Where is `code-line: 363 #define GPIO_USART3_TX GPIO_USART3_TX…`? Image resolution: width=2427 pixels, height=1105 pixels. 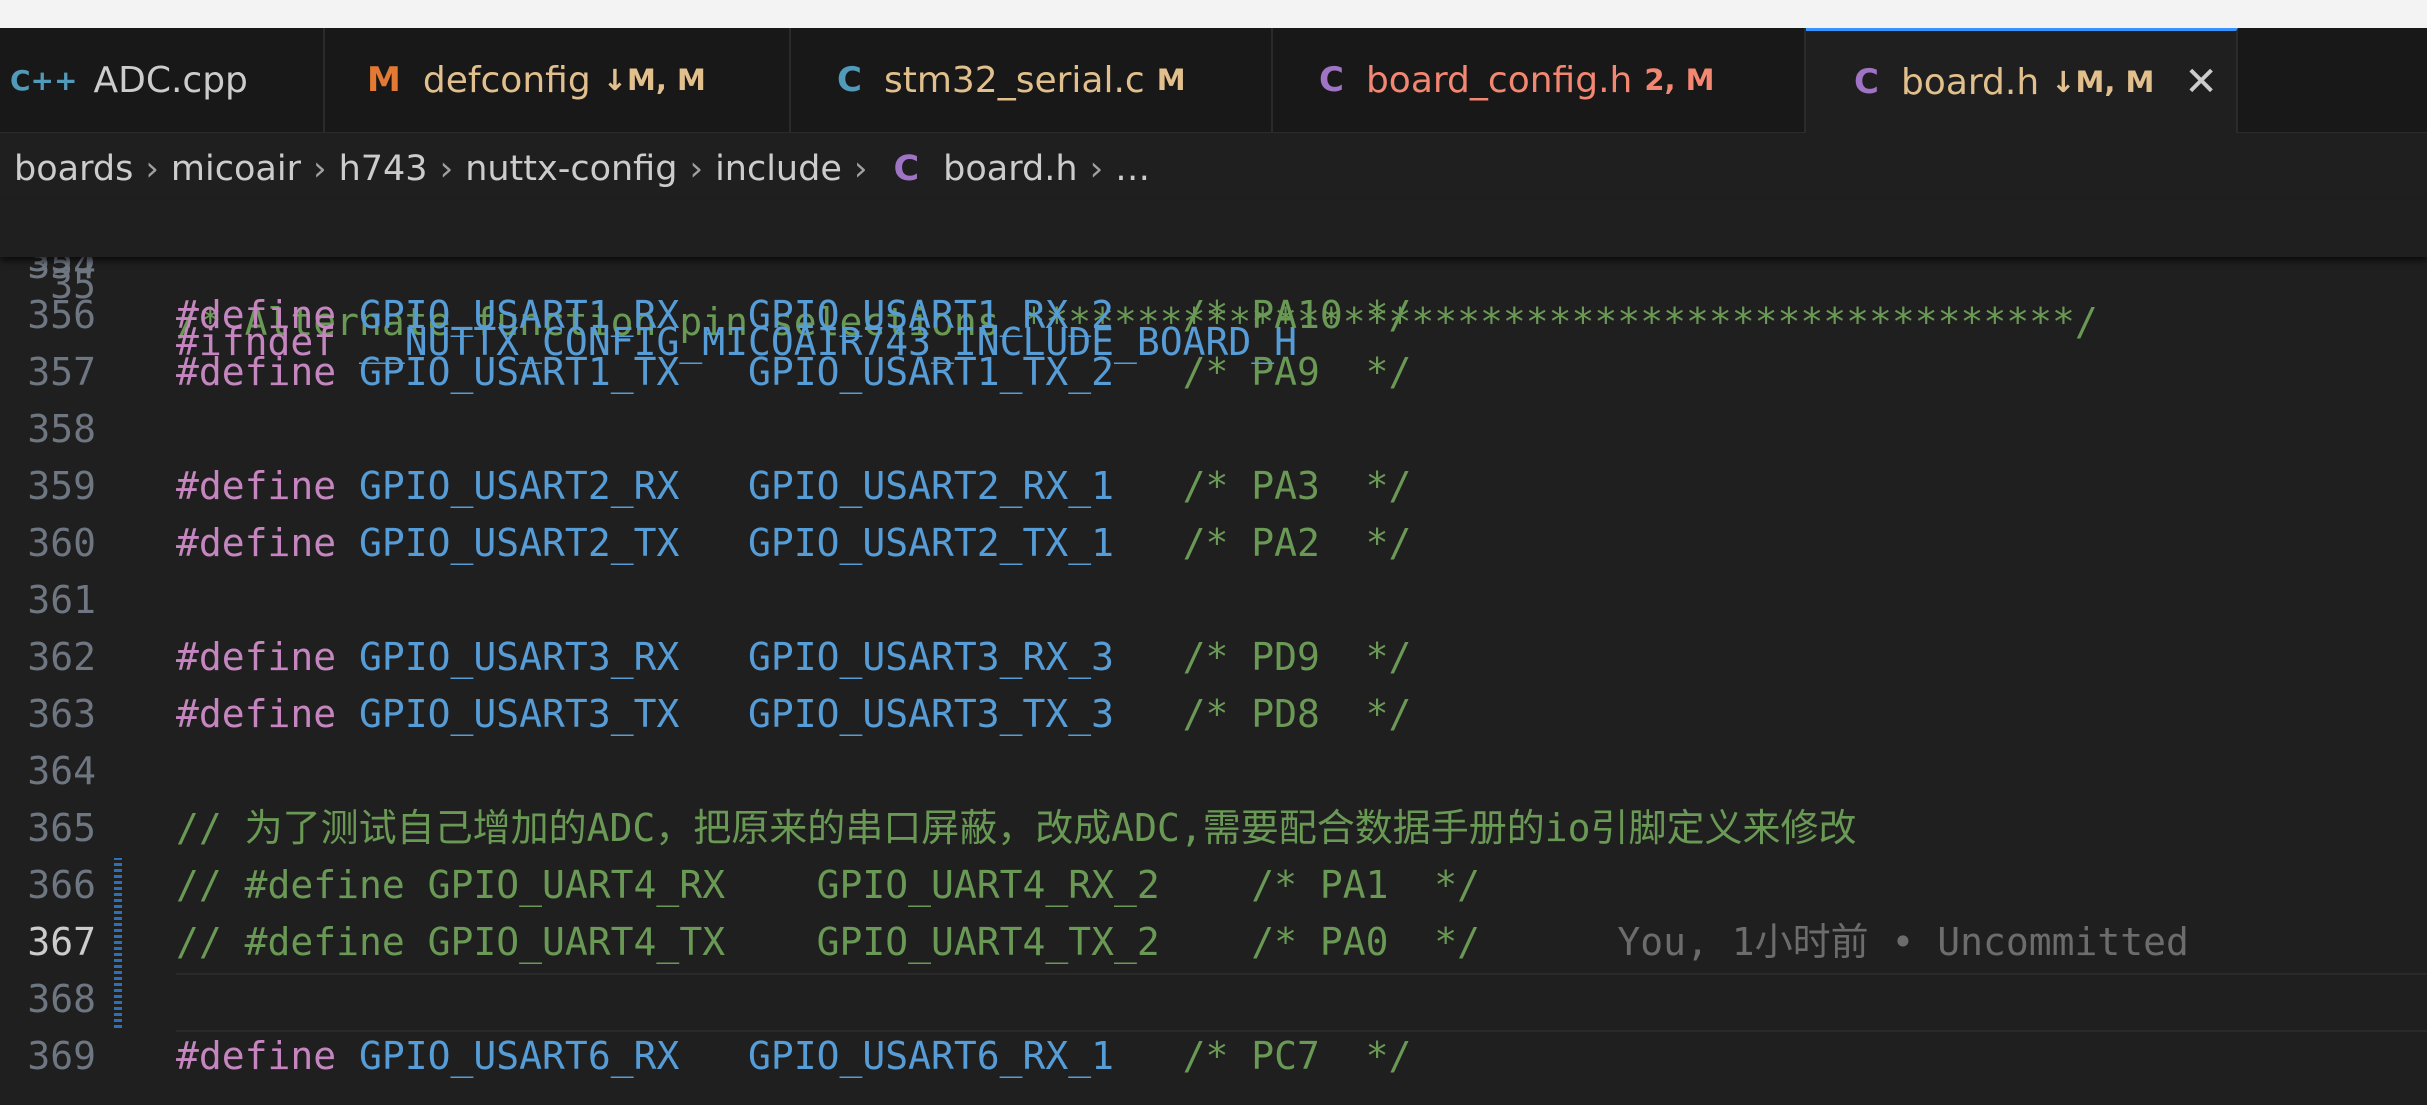
code-line: 363 #define GPIO_USART3_TX GPIO_USART3_TX… is located at coordinates (1213, 714).